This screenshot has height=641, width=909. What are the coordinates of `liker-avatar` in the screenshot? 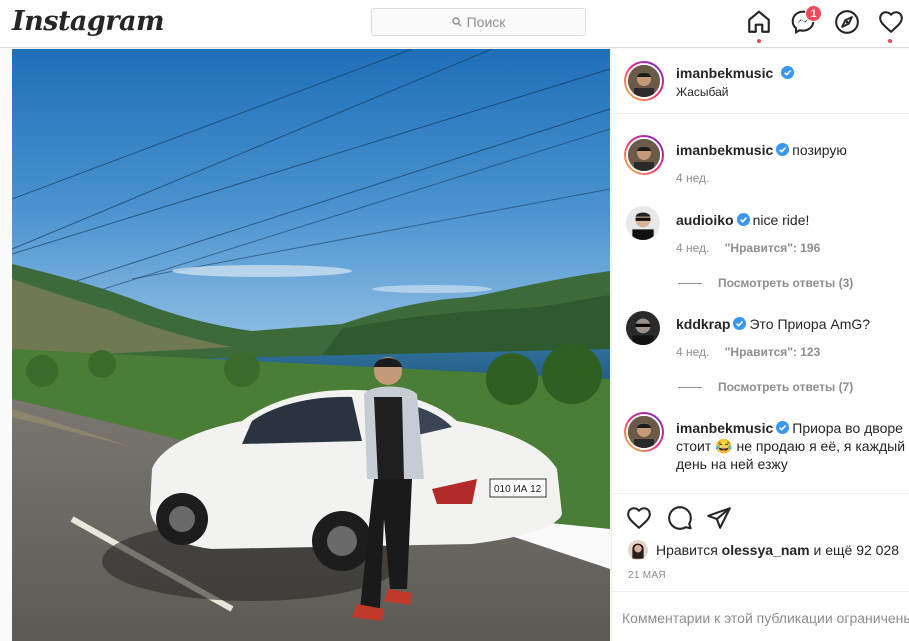 It's located at (638, 550).